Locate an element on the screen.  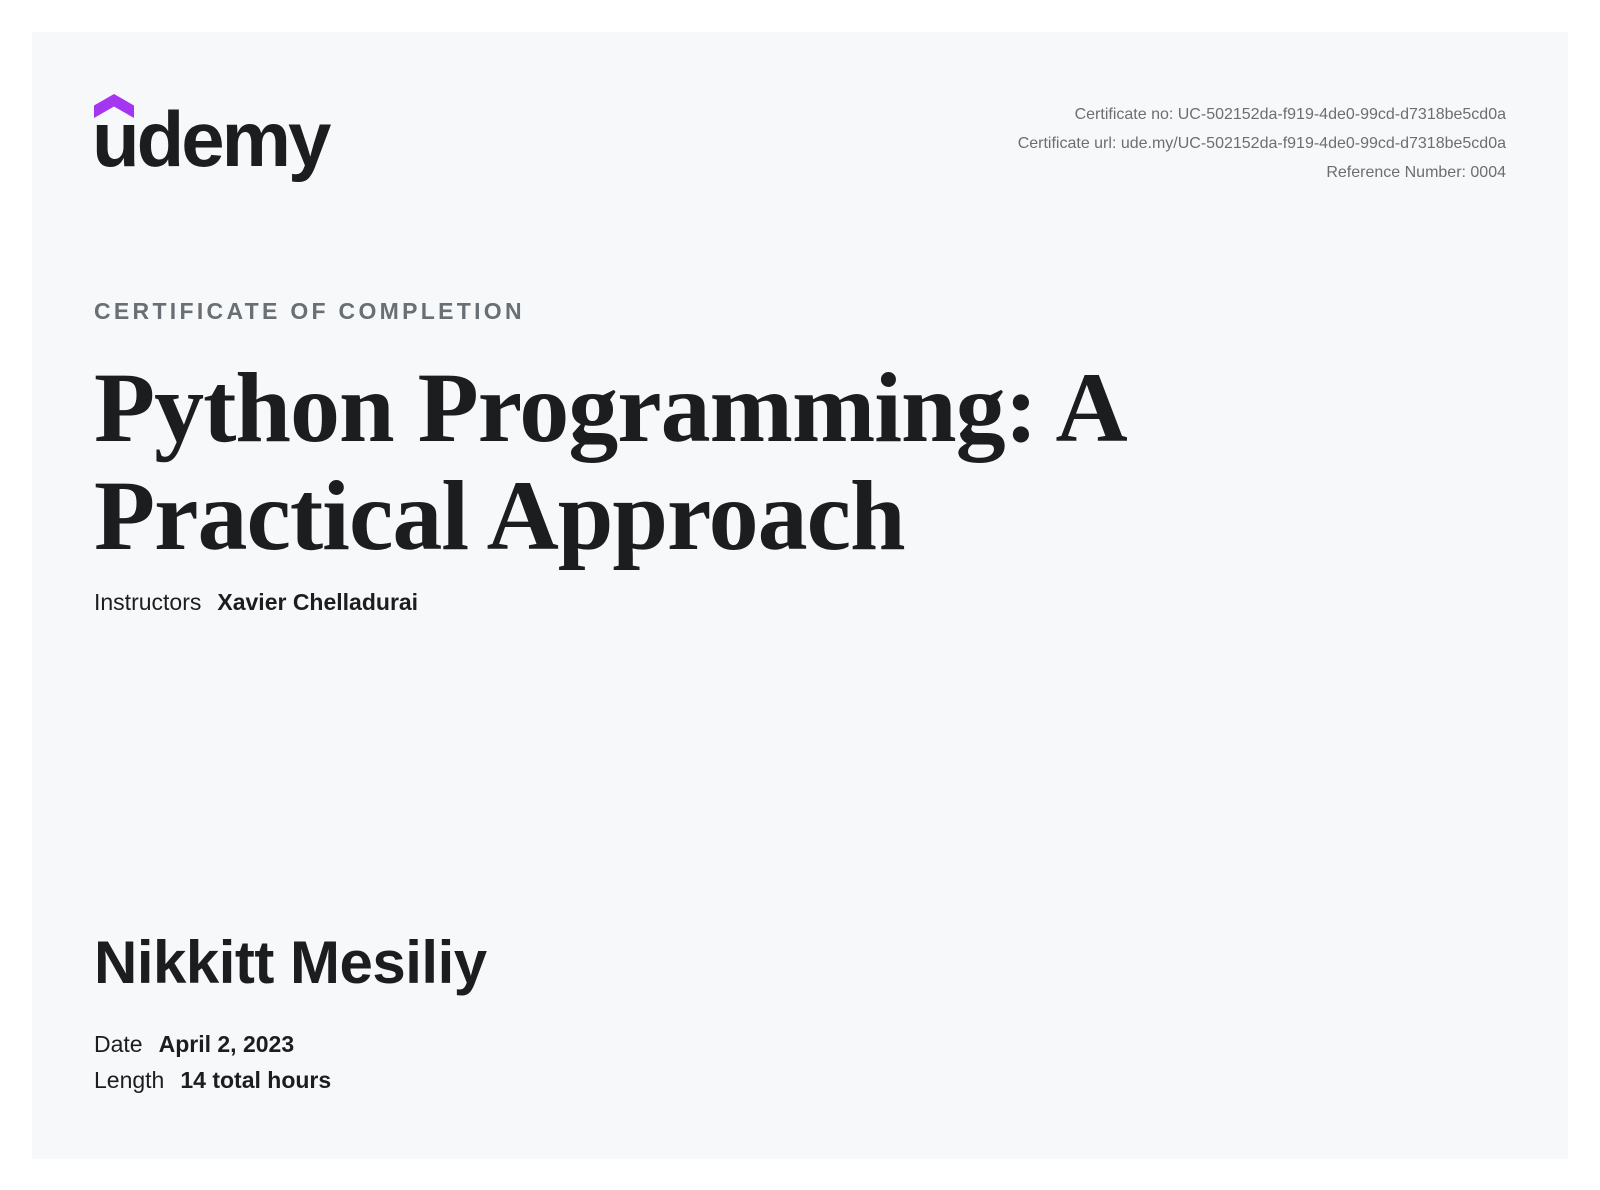
length-value: 14 total hours is located at coordinates (256, 1080).